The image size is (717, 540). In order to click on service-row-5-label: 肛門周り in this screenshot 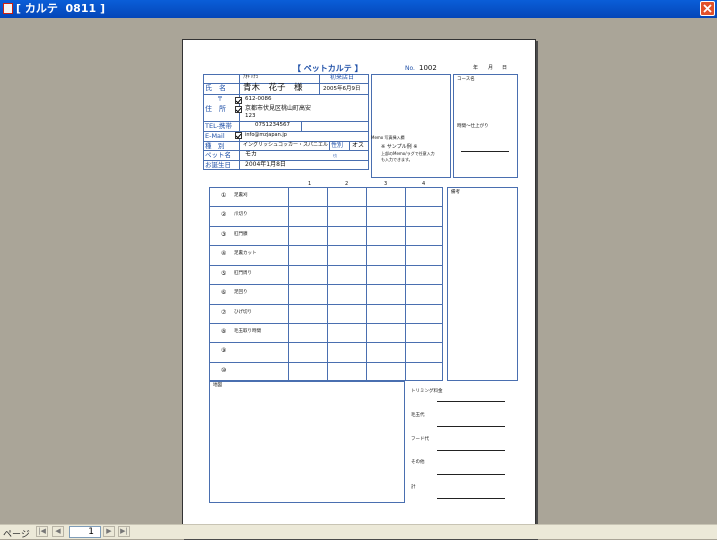, I will do `click(243, 273)`.